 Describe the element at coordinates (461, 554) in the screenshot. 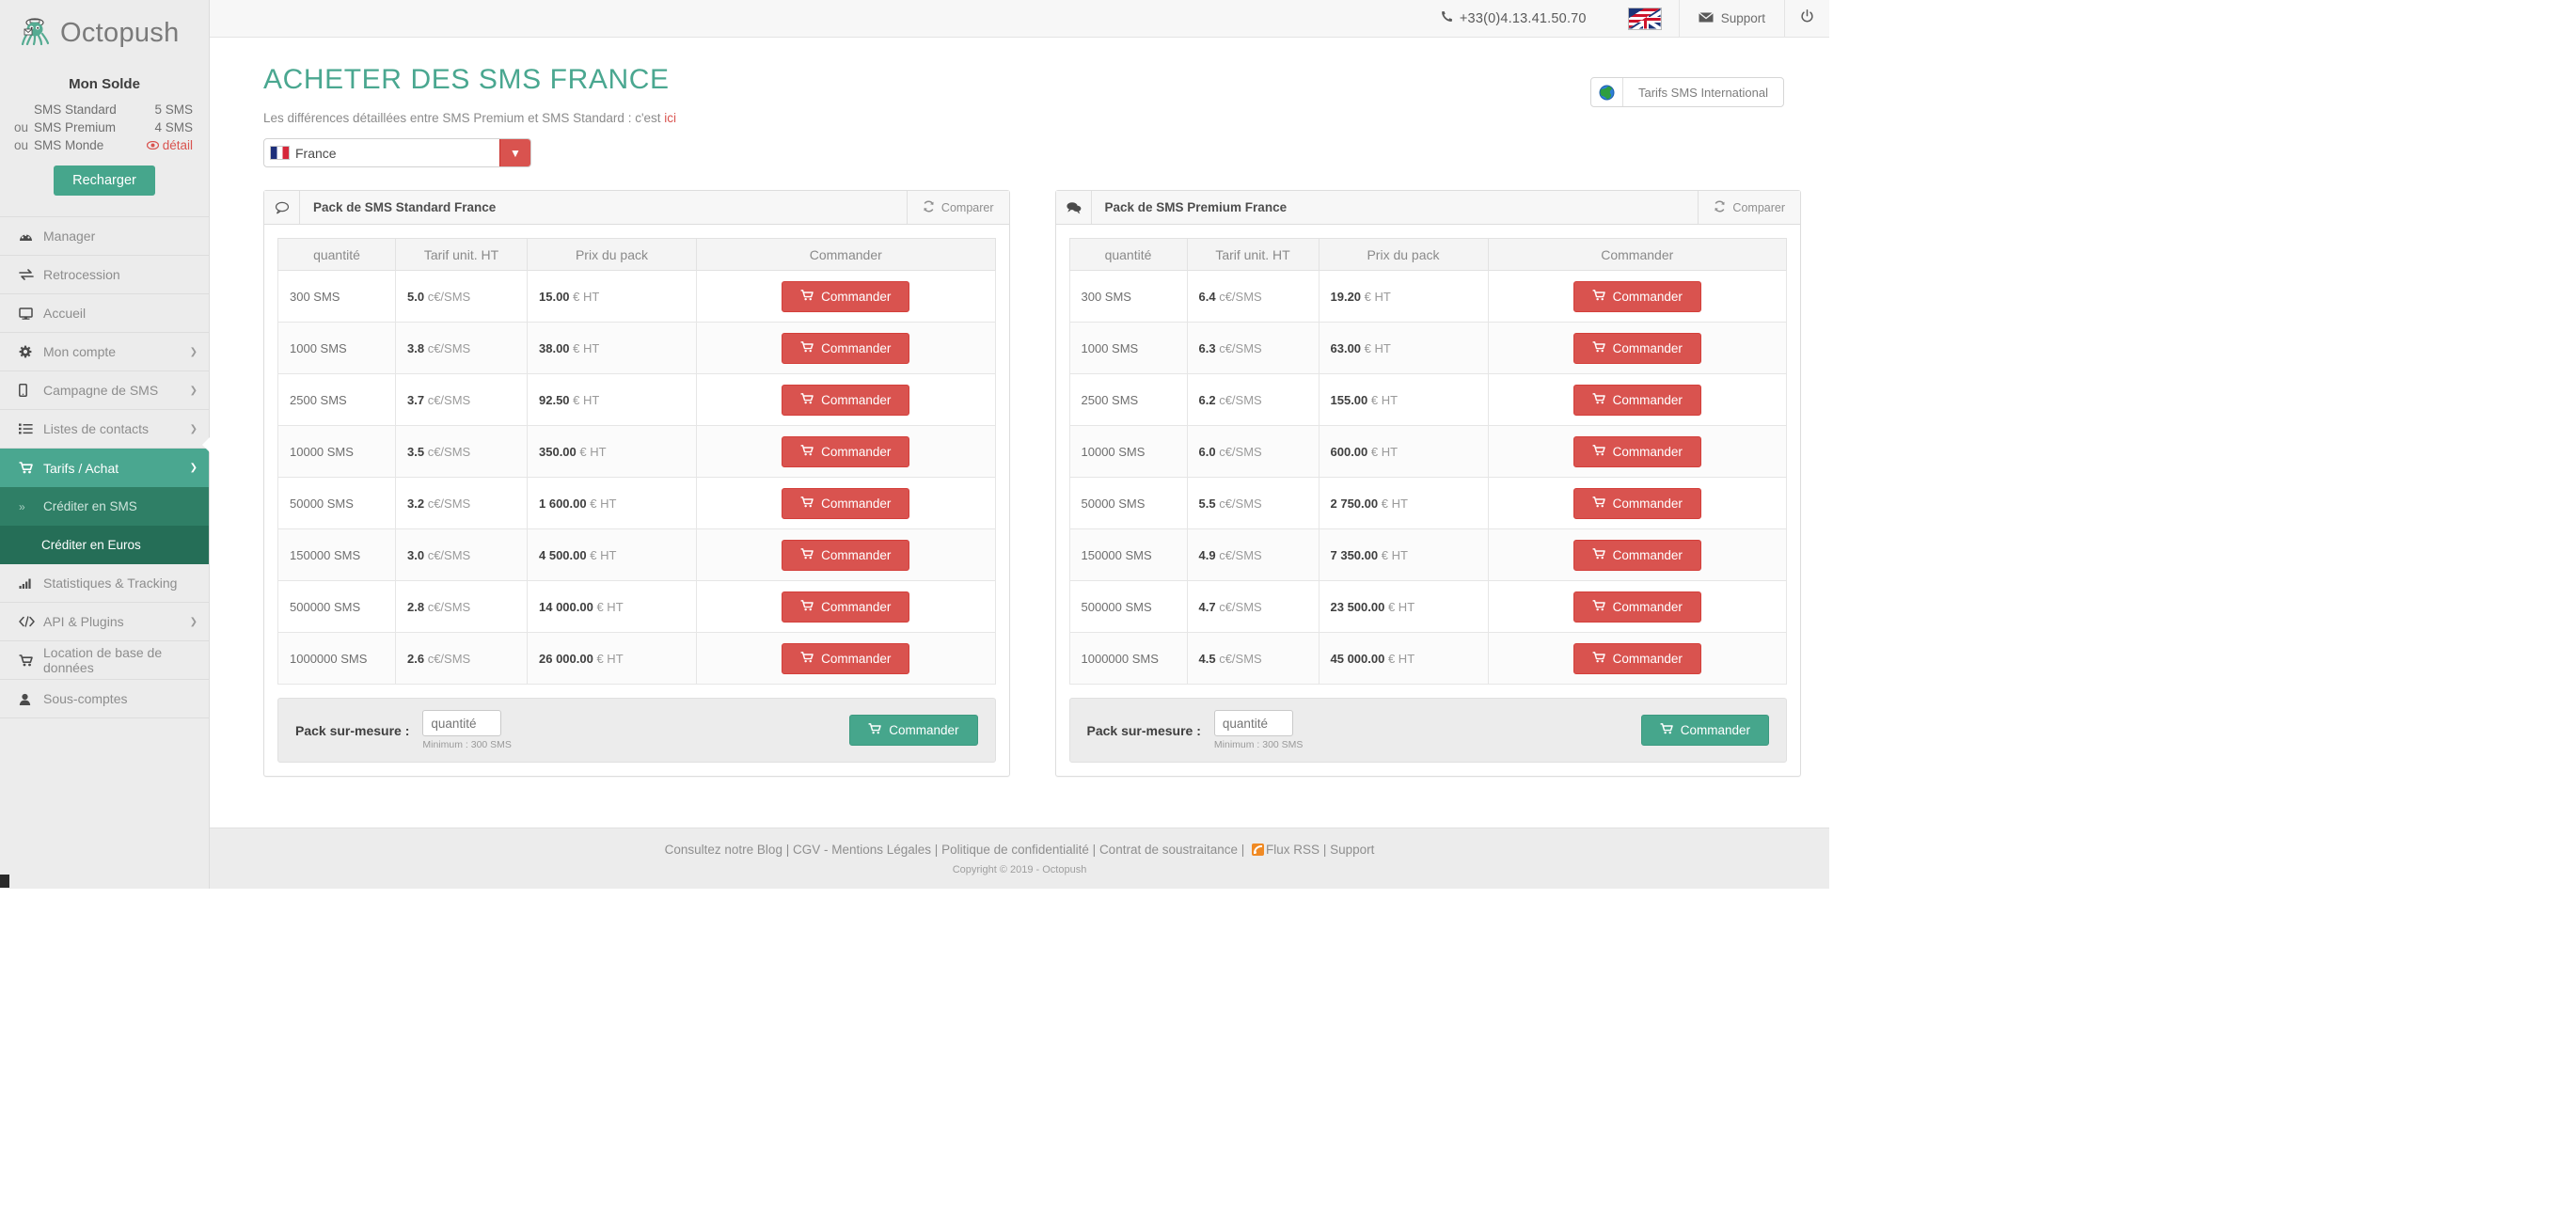

I see `cell-unit-price: 3.0 c€/SMS` at that location.